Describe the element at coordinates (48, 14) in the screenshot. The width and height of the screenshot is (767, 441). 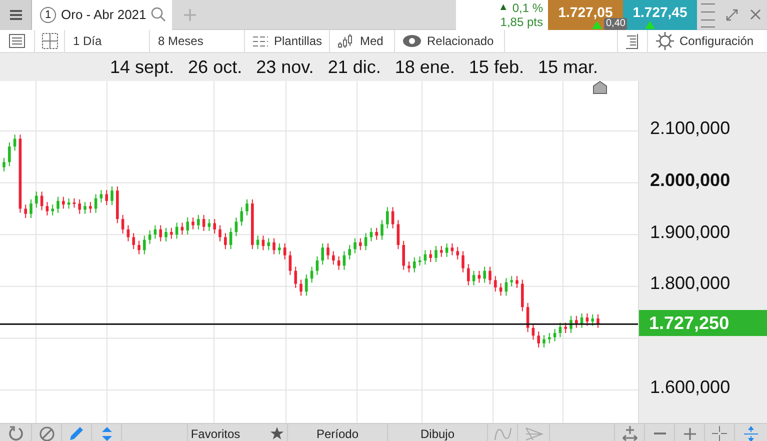
I see `tab-number: 1` at that location.